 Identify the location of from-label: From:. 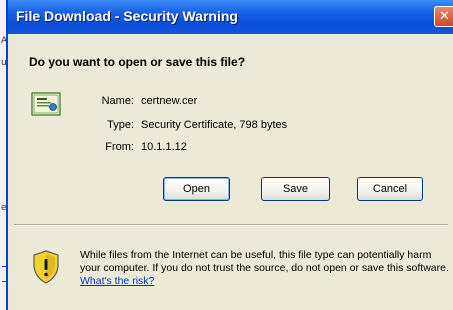
(119, 147).